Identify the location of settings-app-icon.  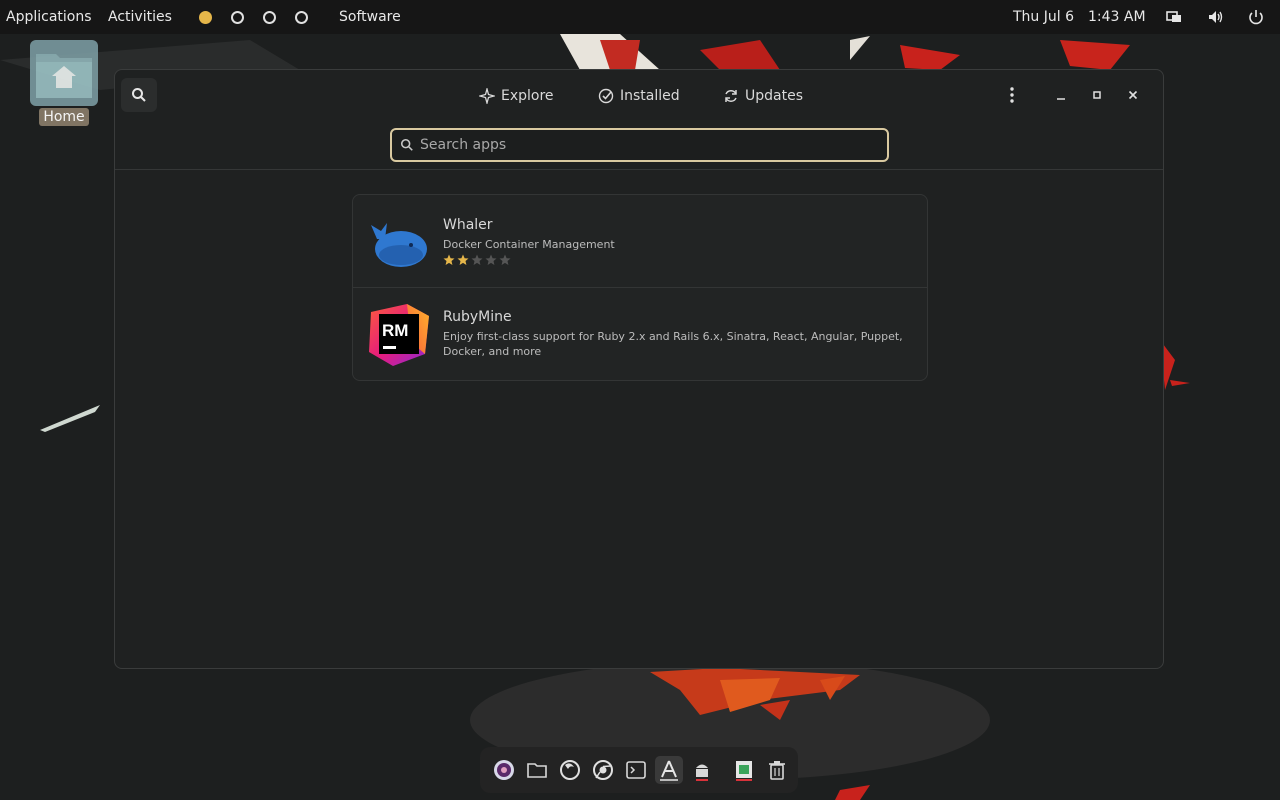
(504, 770).